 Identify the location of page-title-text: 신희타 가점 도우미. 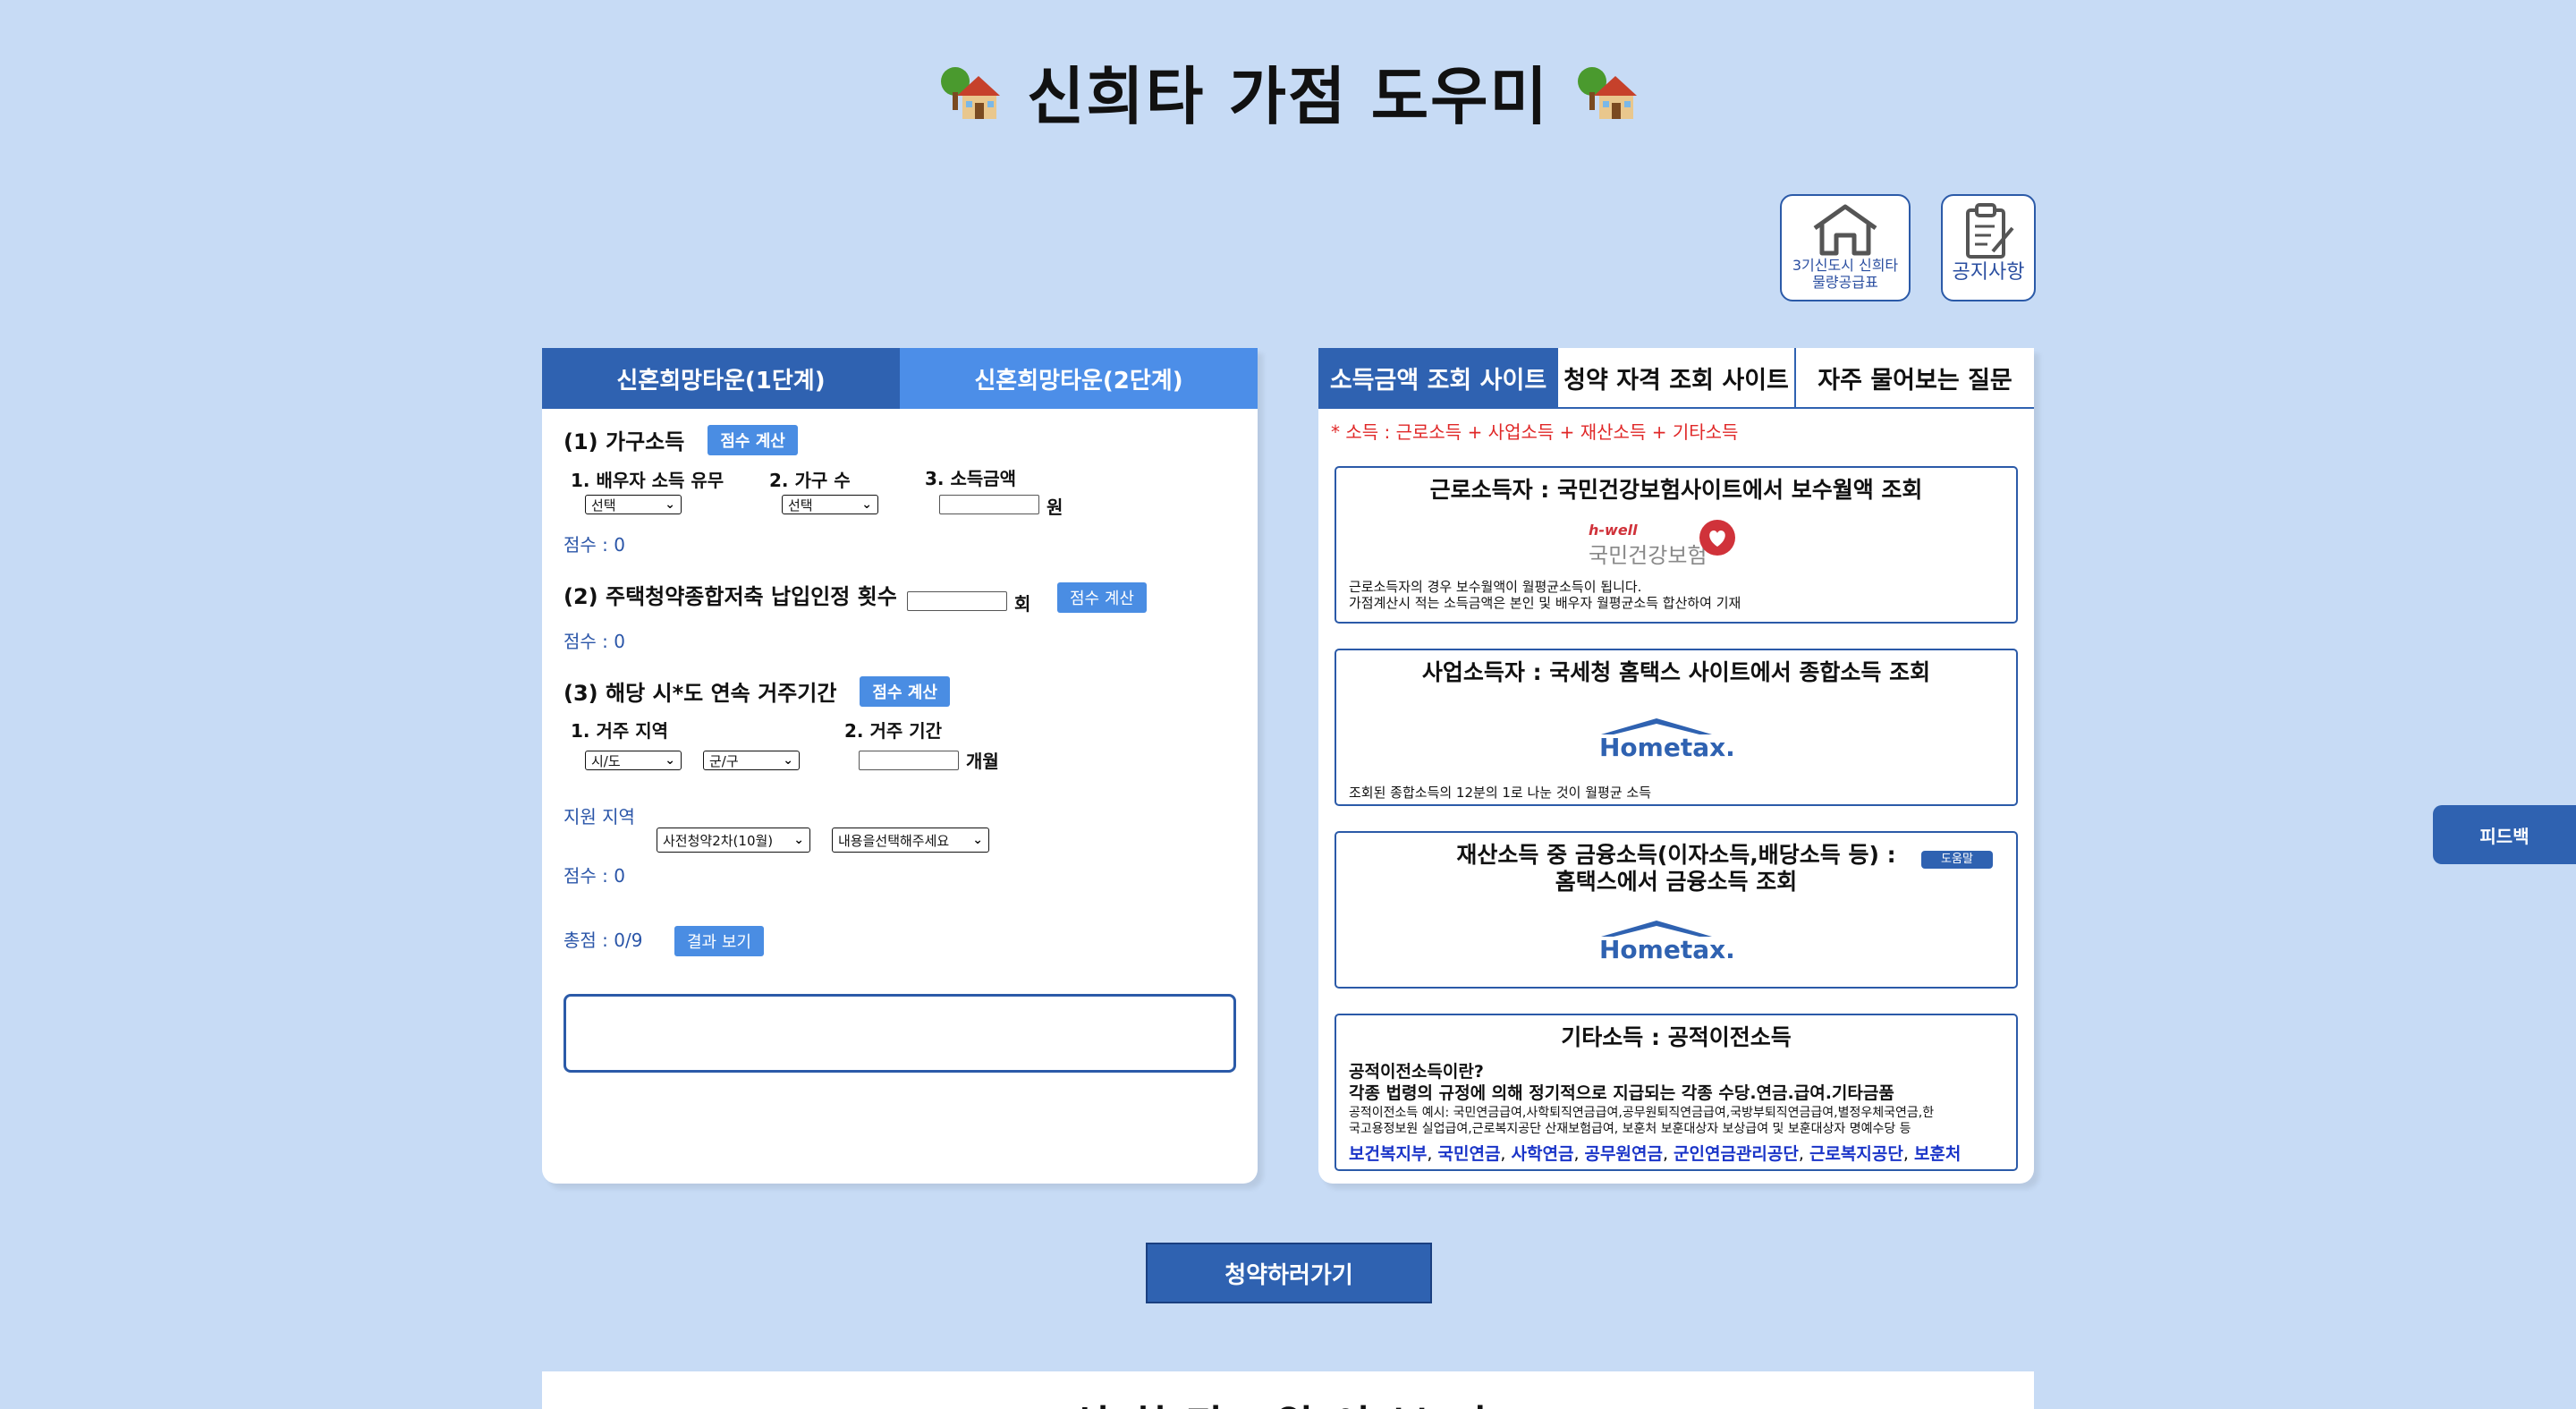
(1288, 96).